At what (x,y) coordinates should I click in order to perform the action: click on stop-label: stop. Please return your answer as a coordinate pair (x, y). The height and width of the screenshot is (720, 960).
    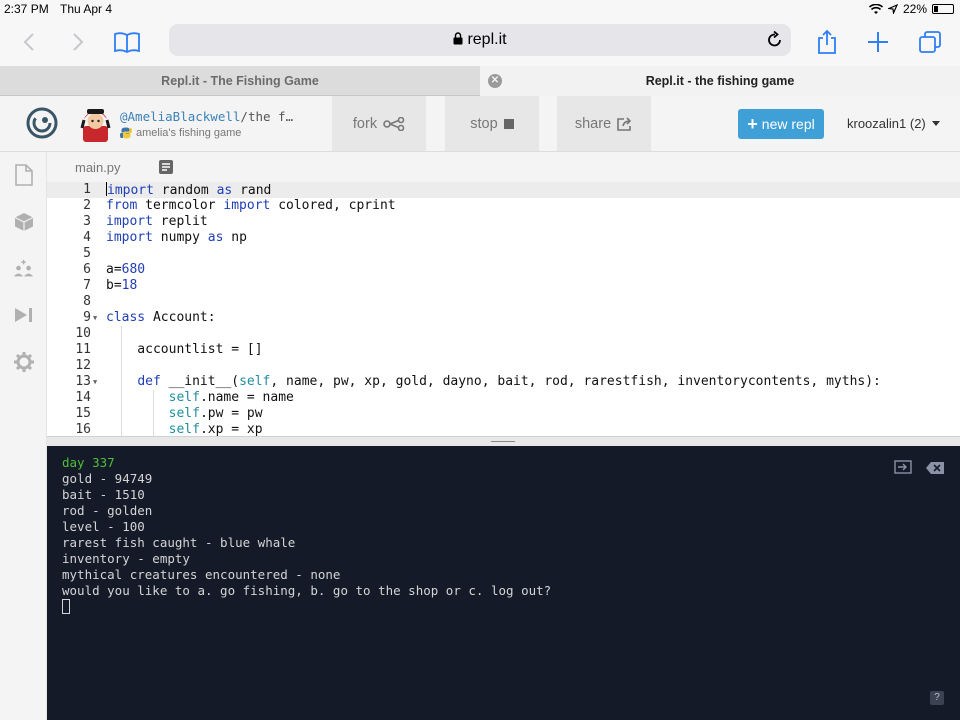
    Looking at the image, I should click on (484, 123).